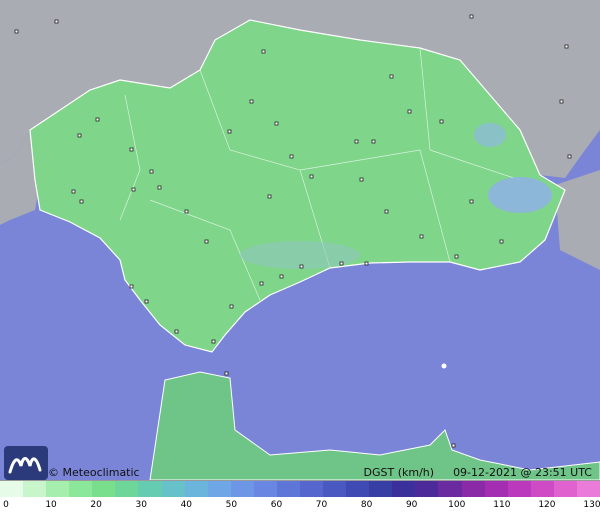  I want to click on logo-m-icon, so click(25, 465).